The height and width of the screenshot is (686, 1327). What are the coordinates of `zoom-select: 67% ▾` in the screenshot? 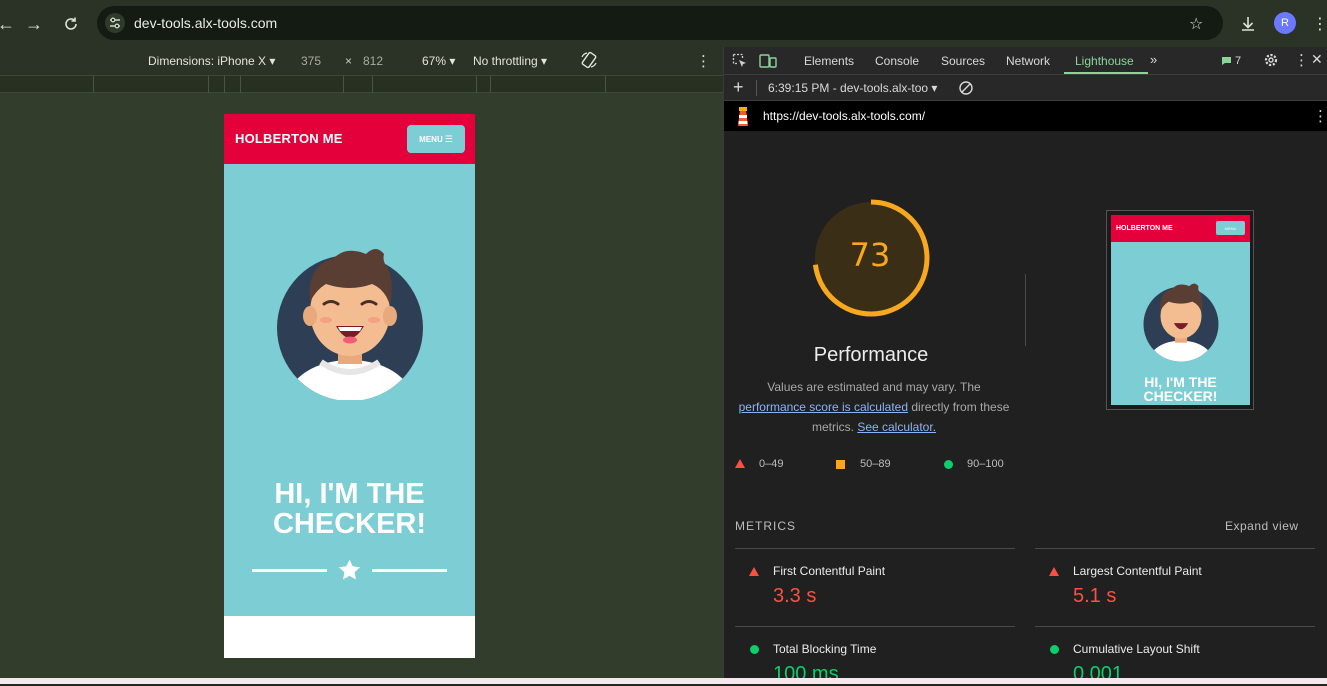 It's located at (438, 61).